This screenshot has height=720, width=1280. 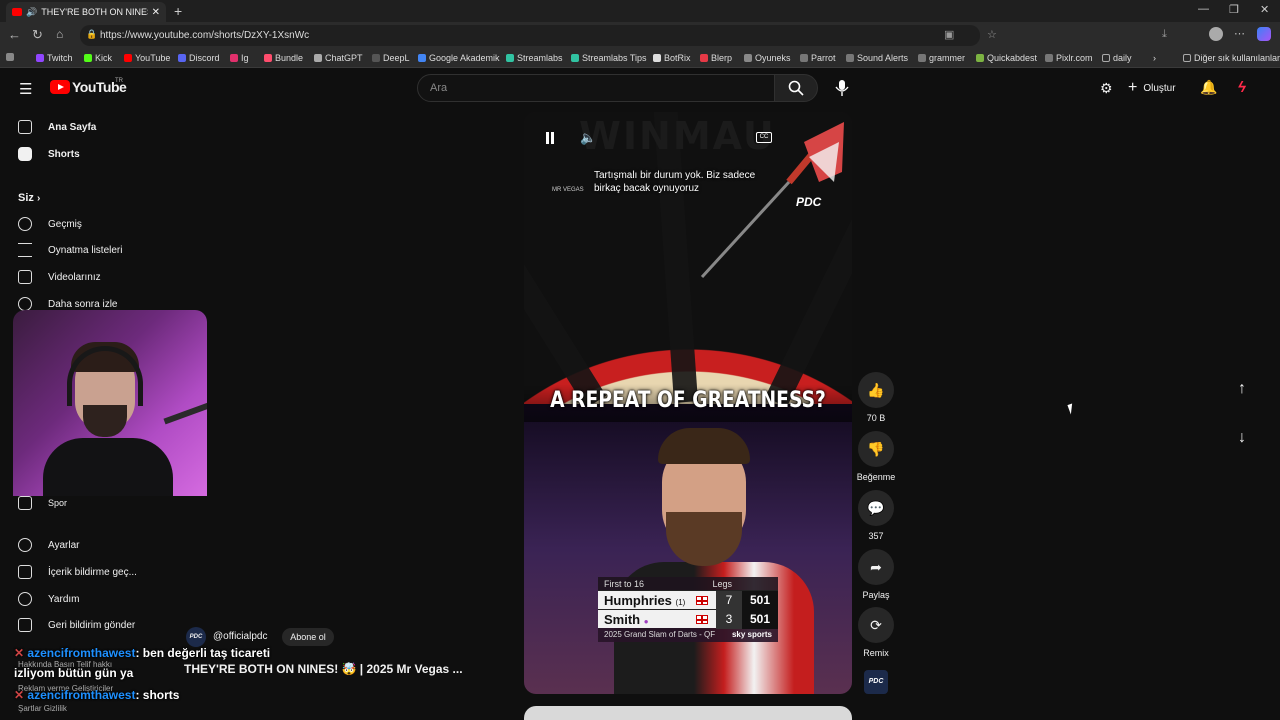 I want to click on bookmark-streamlabs: Streamlabs, so click(x=534, y=58).